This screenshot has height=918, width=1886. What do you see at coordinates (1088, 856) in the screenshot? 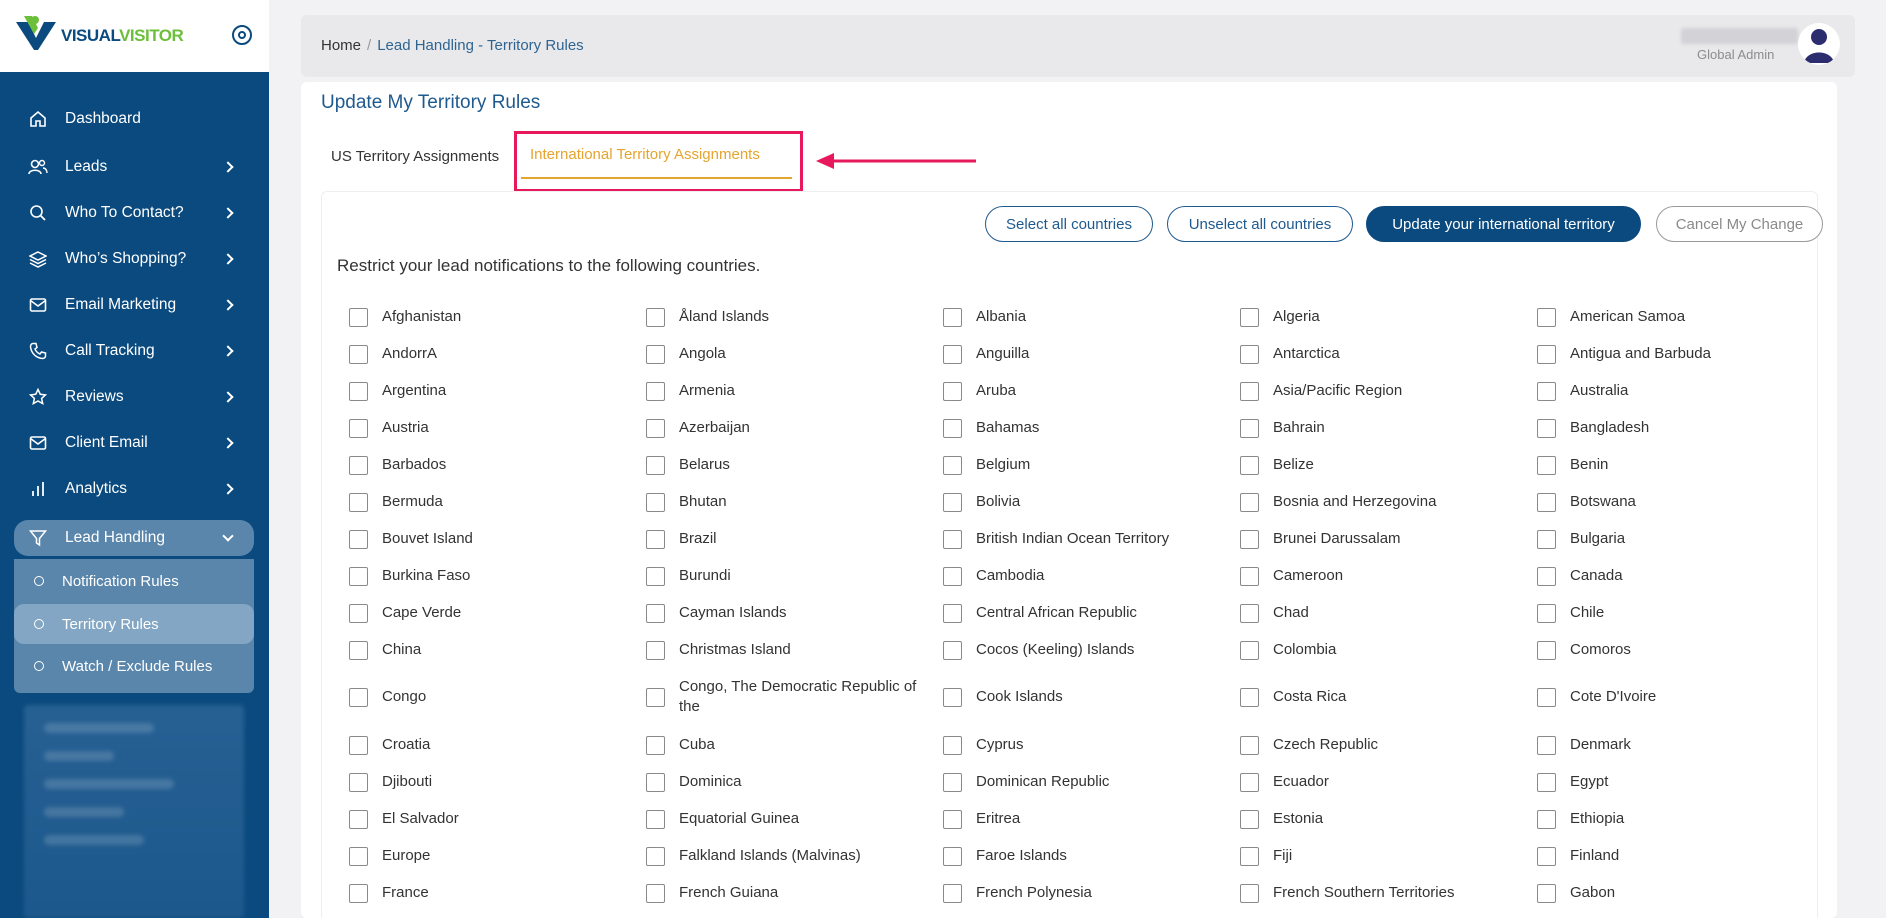
I see `country-checkbox-item: Faroe Islands` at bounding box center [1088, 856].